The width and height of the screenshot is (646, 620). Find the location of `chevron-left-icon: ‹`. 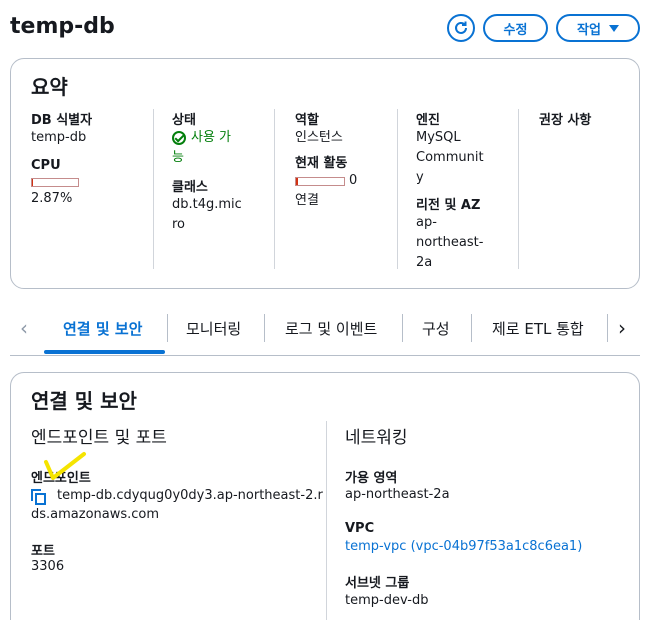

chevron-left-icon: ‹ is located at coordinates (24, 328).